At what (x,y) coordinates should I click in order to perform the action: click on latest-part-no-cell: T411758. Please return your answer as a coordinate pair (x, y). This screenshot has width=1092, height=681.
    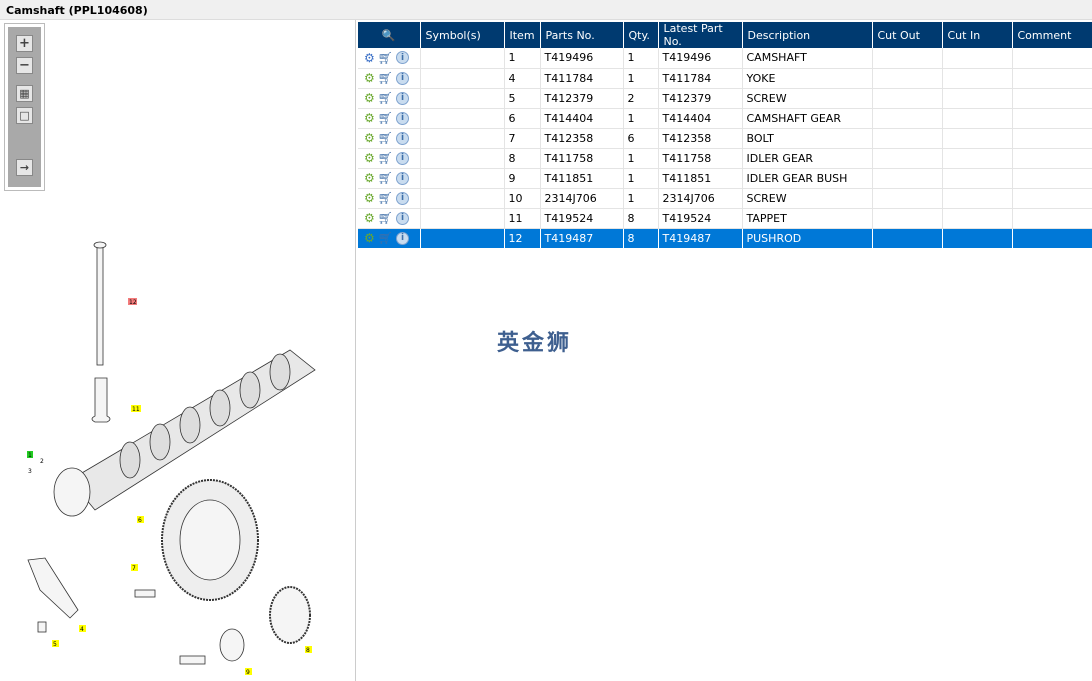
    Looking at the image, I should click on (700, 158).